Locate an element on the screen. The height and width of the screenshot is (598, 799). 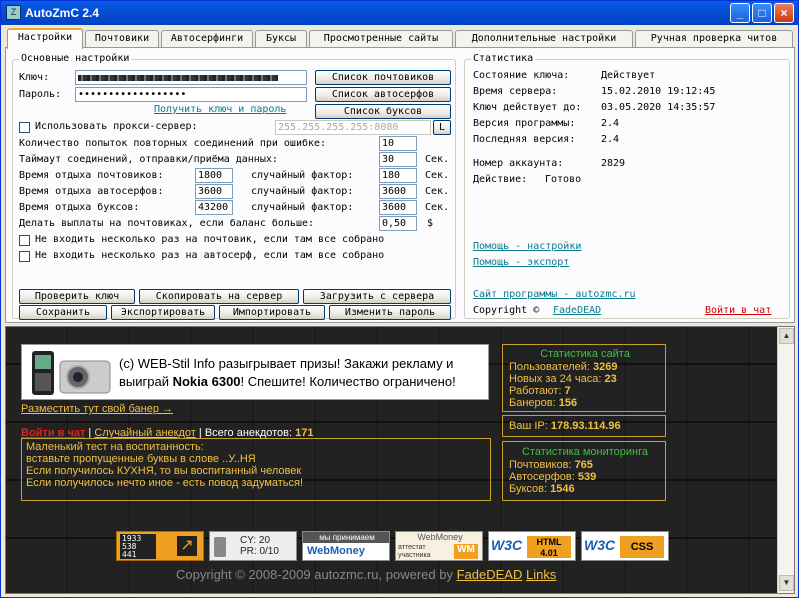
counter-badge: 1933 538 441 ↗ is located at coordinates (160, 546).